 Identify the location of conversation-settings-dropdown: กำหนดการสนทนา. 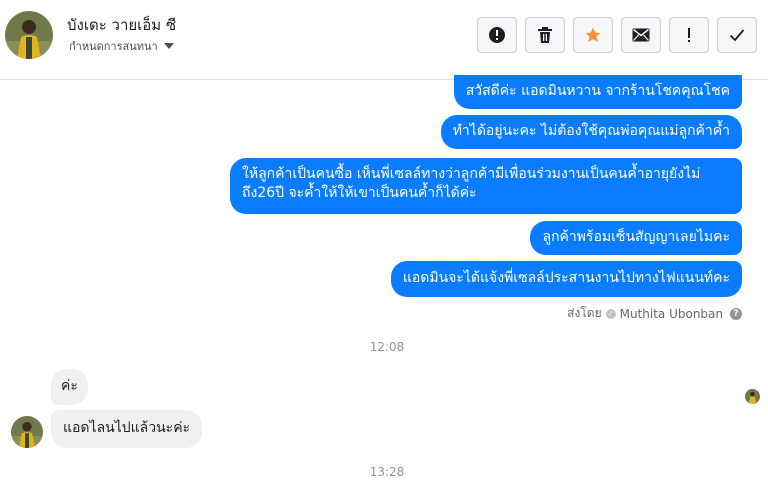
(121, 46).